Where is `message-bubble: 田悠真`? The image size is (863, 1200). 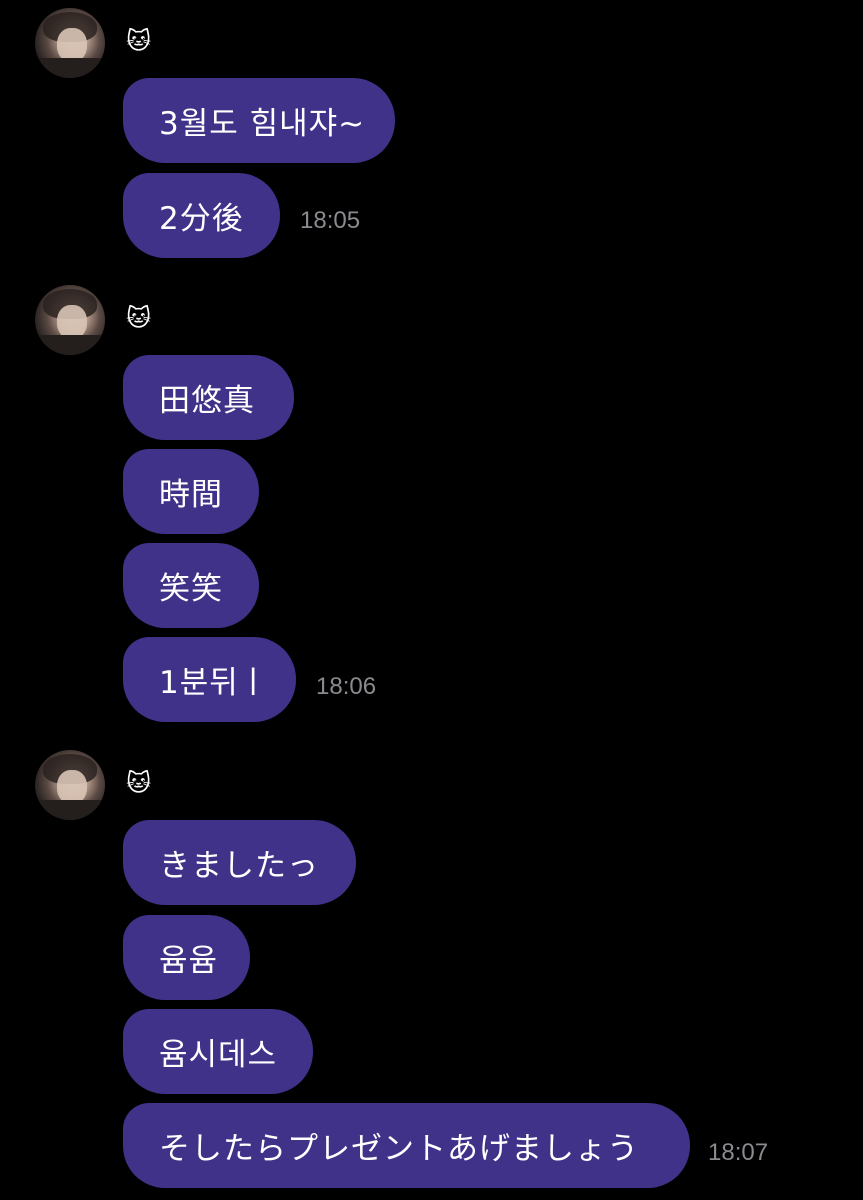
message-bubble: 田悠真 is located at coordinates (208, 397).